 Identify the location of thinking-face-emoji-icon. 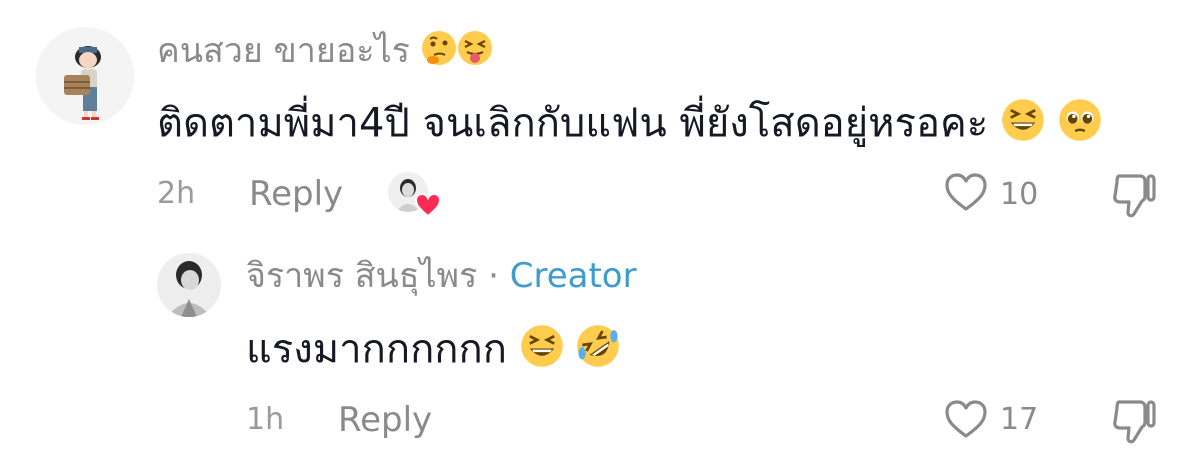
(439, 52).